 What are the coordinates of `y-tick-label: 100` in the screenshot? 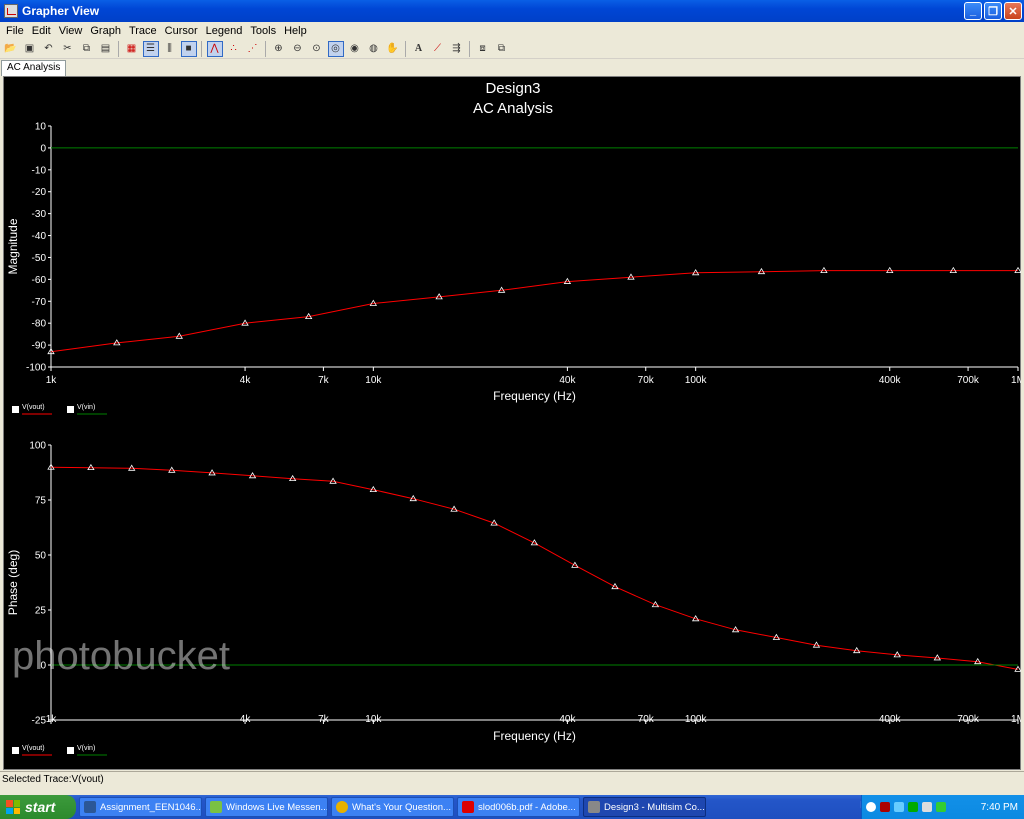 It's located at (37, 446).